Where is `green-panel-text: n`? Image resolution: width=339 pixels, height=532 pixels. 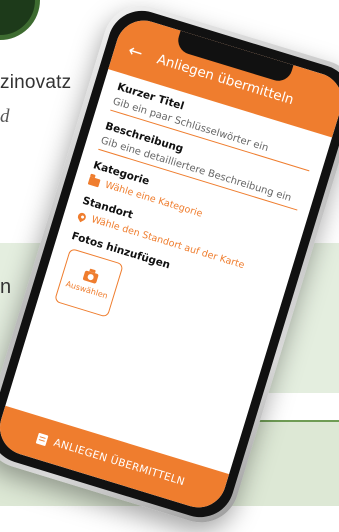 green-panel-text: n is located at coordinates (6, 287).